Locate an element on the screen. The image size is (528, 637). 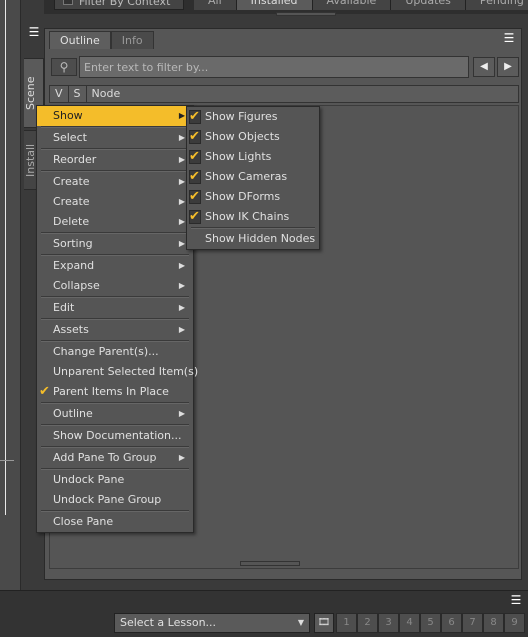
filter-next-button: ▶ is located at coordinates (508, 67).